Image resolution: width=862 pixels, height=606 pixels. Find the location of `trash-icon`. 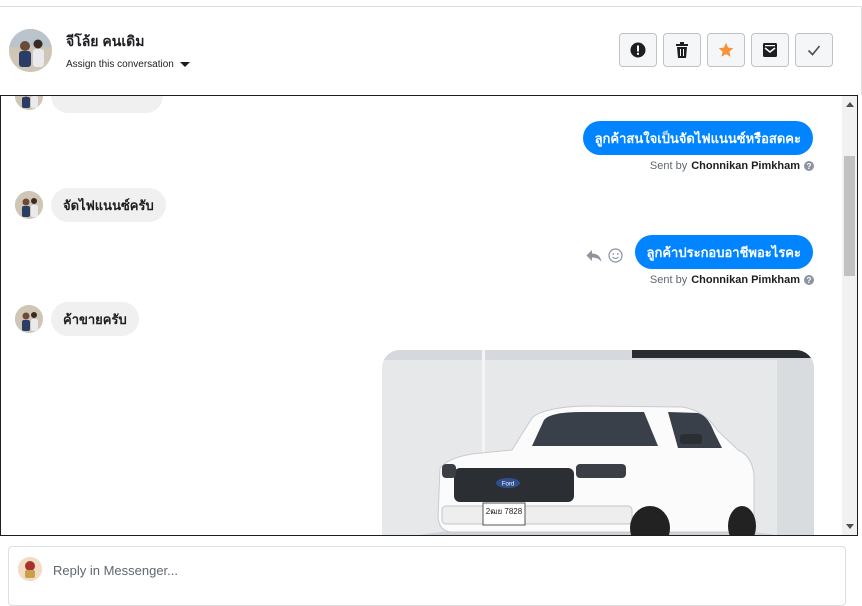

trash-icon is located at coordinates (682, 50).